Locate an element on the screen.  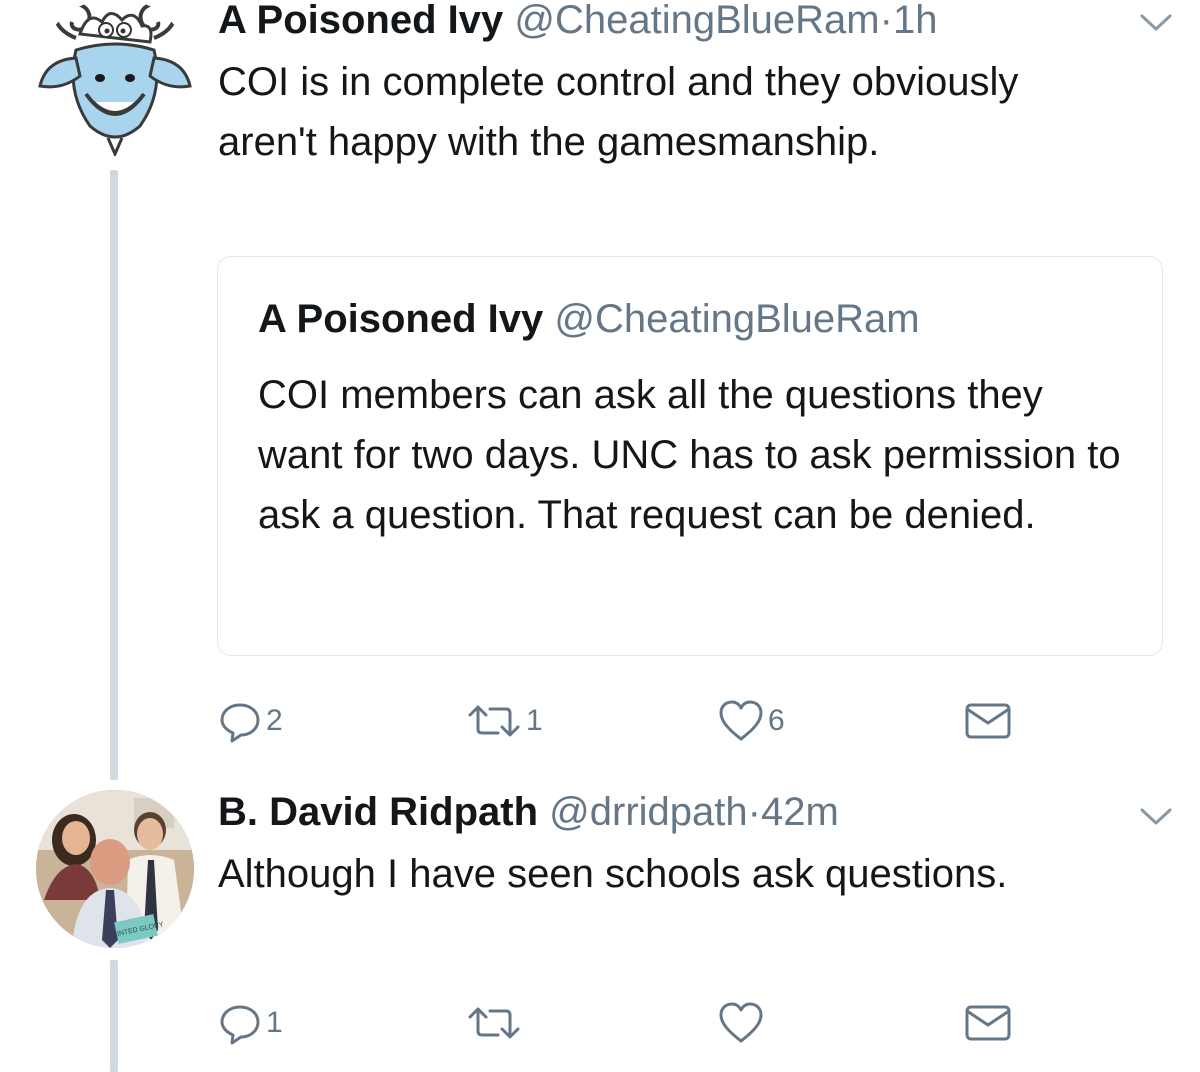
reply-count: 1 is located at coordinates (274, 1022).